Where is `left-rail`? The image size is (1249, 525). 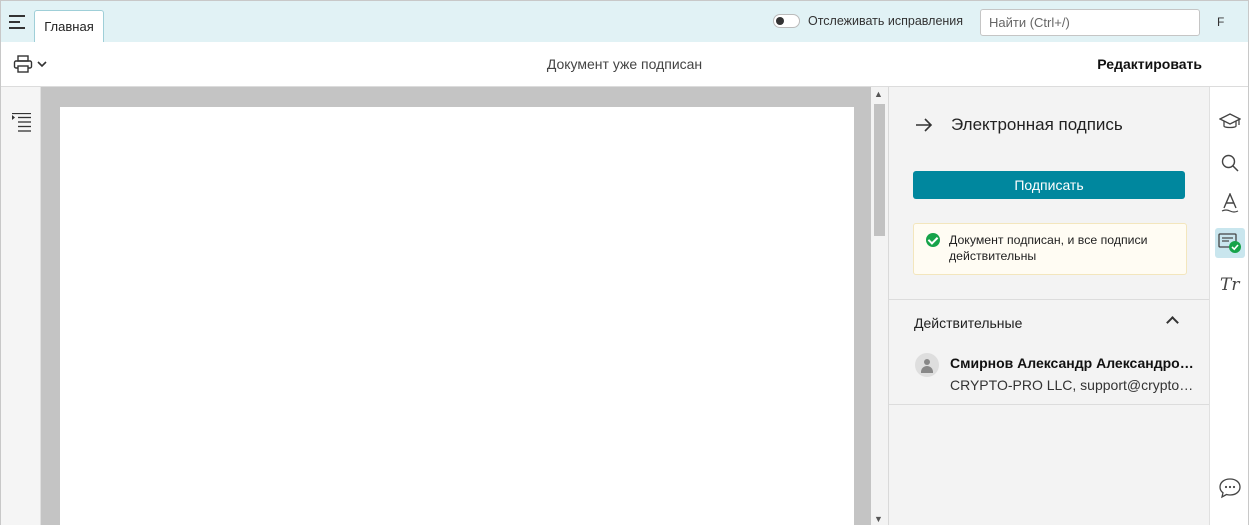 left-rail is located at coordinates (21, 306).